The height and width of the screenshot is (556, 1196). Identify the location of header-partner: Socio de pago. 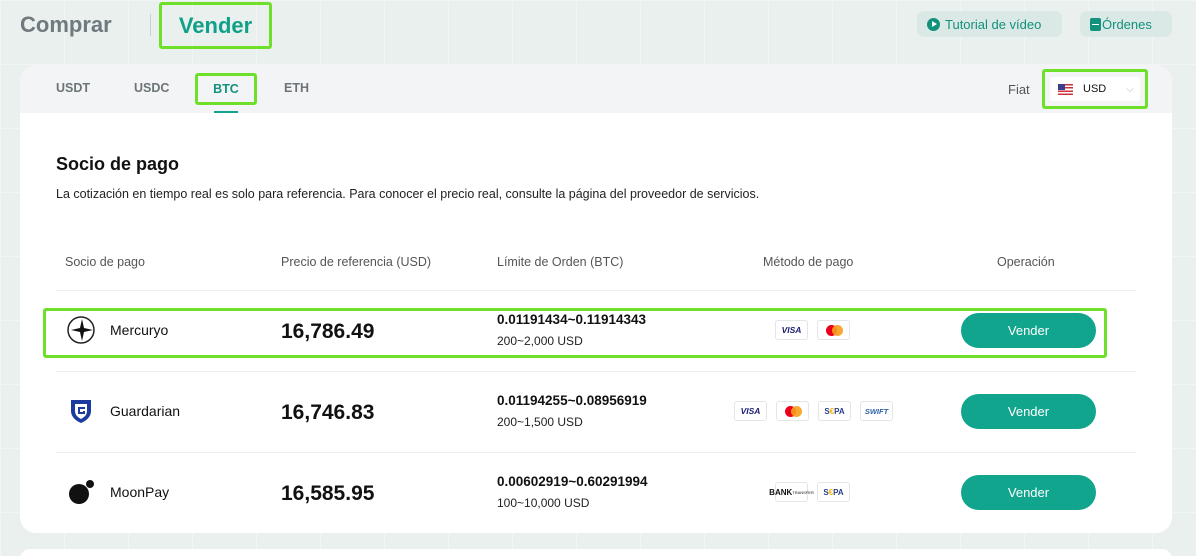
(105, 262).